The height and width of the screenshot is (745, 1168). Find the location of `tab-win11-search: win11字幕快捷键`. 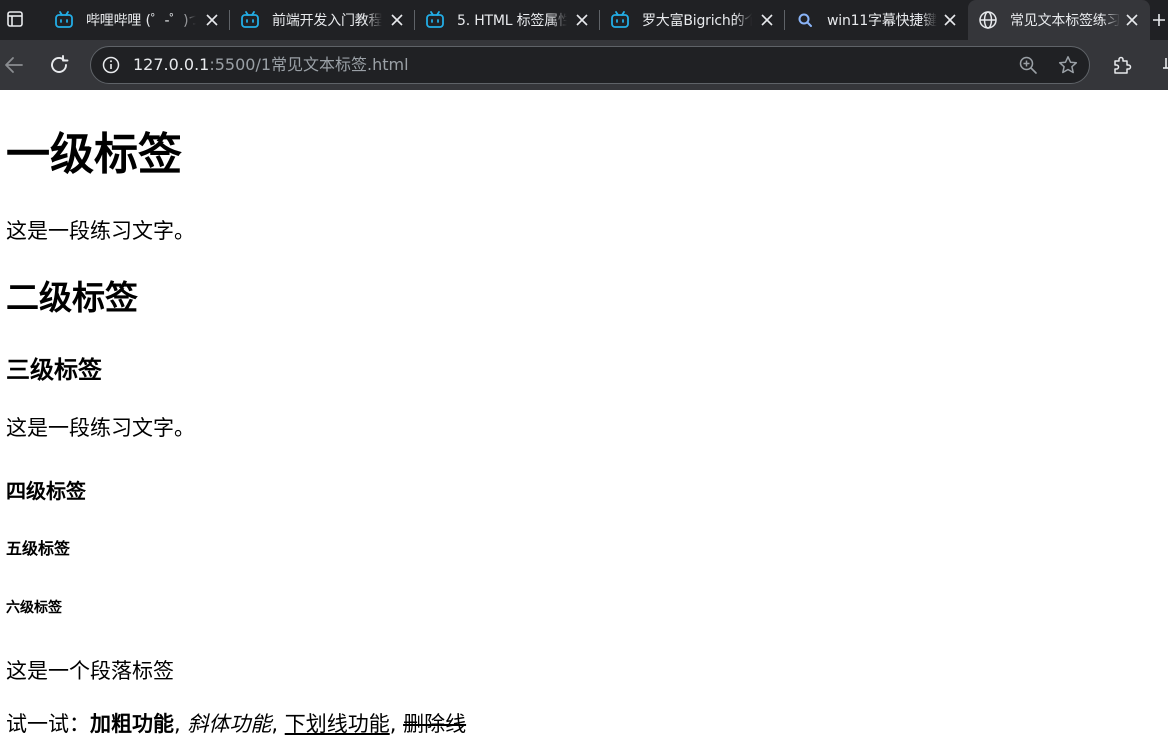

tab-win11-search: win11字幕快捷键 is located at coordinates (876, 20).